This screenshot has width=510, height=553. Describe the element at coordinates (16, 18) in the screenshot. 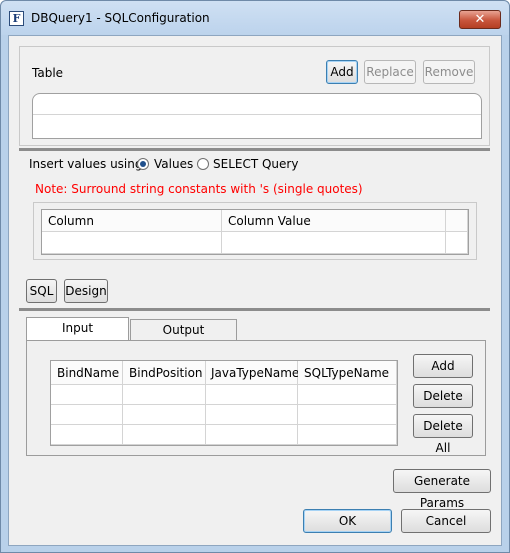

I see `app-icon: F` at that location.